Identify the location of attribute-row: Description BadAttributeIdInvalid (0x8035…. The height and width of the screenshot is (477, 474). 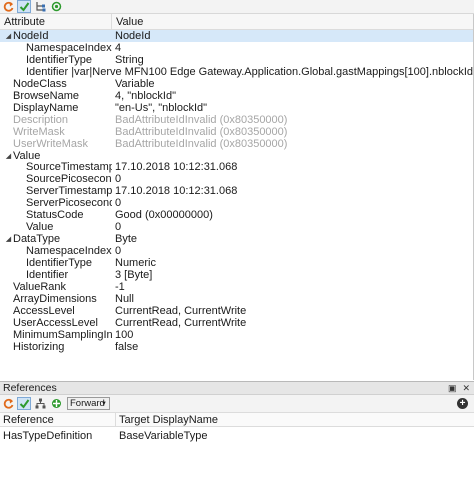
(236, 120).